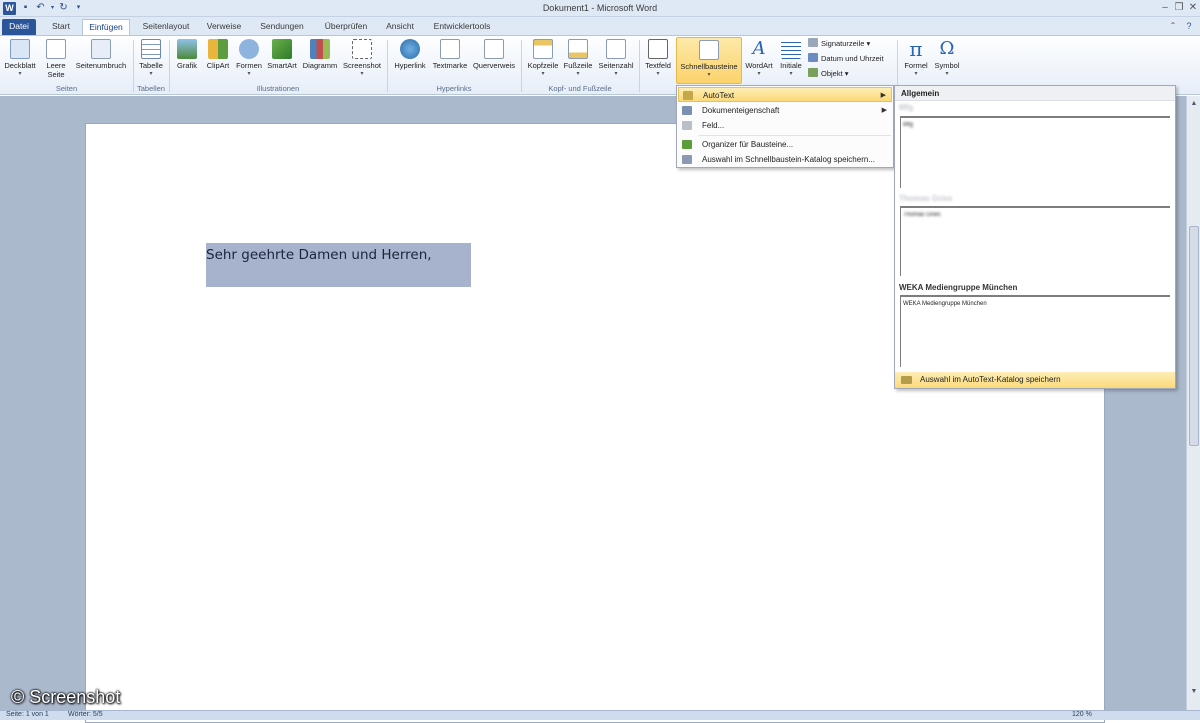 The height and width of the screenshot is (723, 1200). I want to click on restore-icon: ❐, so click(1179, 8).